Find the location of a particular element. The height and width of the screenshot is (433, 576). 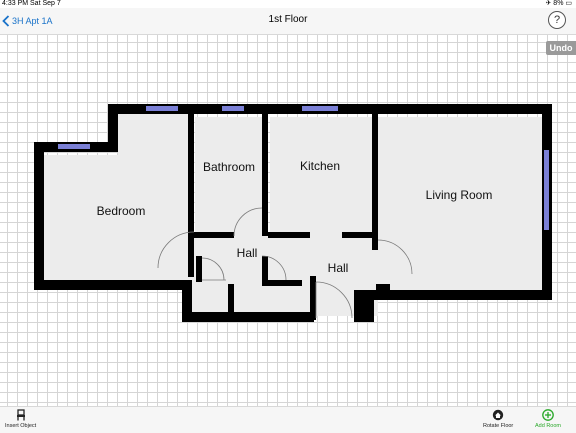

status-time: 4:33 PM Sat Sep 7 is located at coordinates (31, 3).